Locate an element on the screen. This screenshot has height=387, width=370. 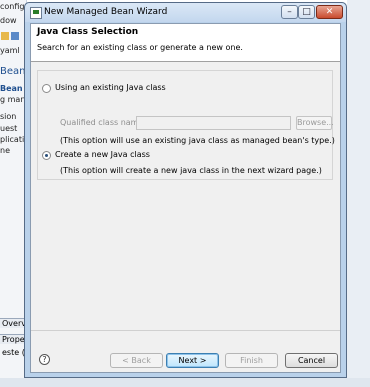
toolbar-icon is located at coordinates (15, 36).